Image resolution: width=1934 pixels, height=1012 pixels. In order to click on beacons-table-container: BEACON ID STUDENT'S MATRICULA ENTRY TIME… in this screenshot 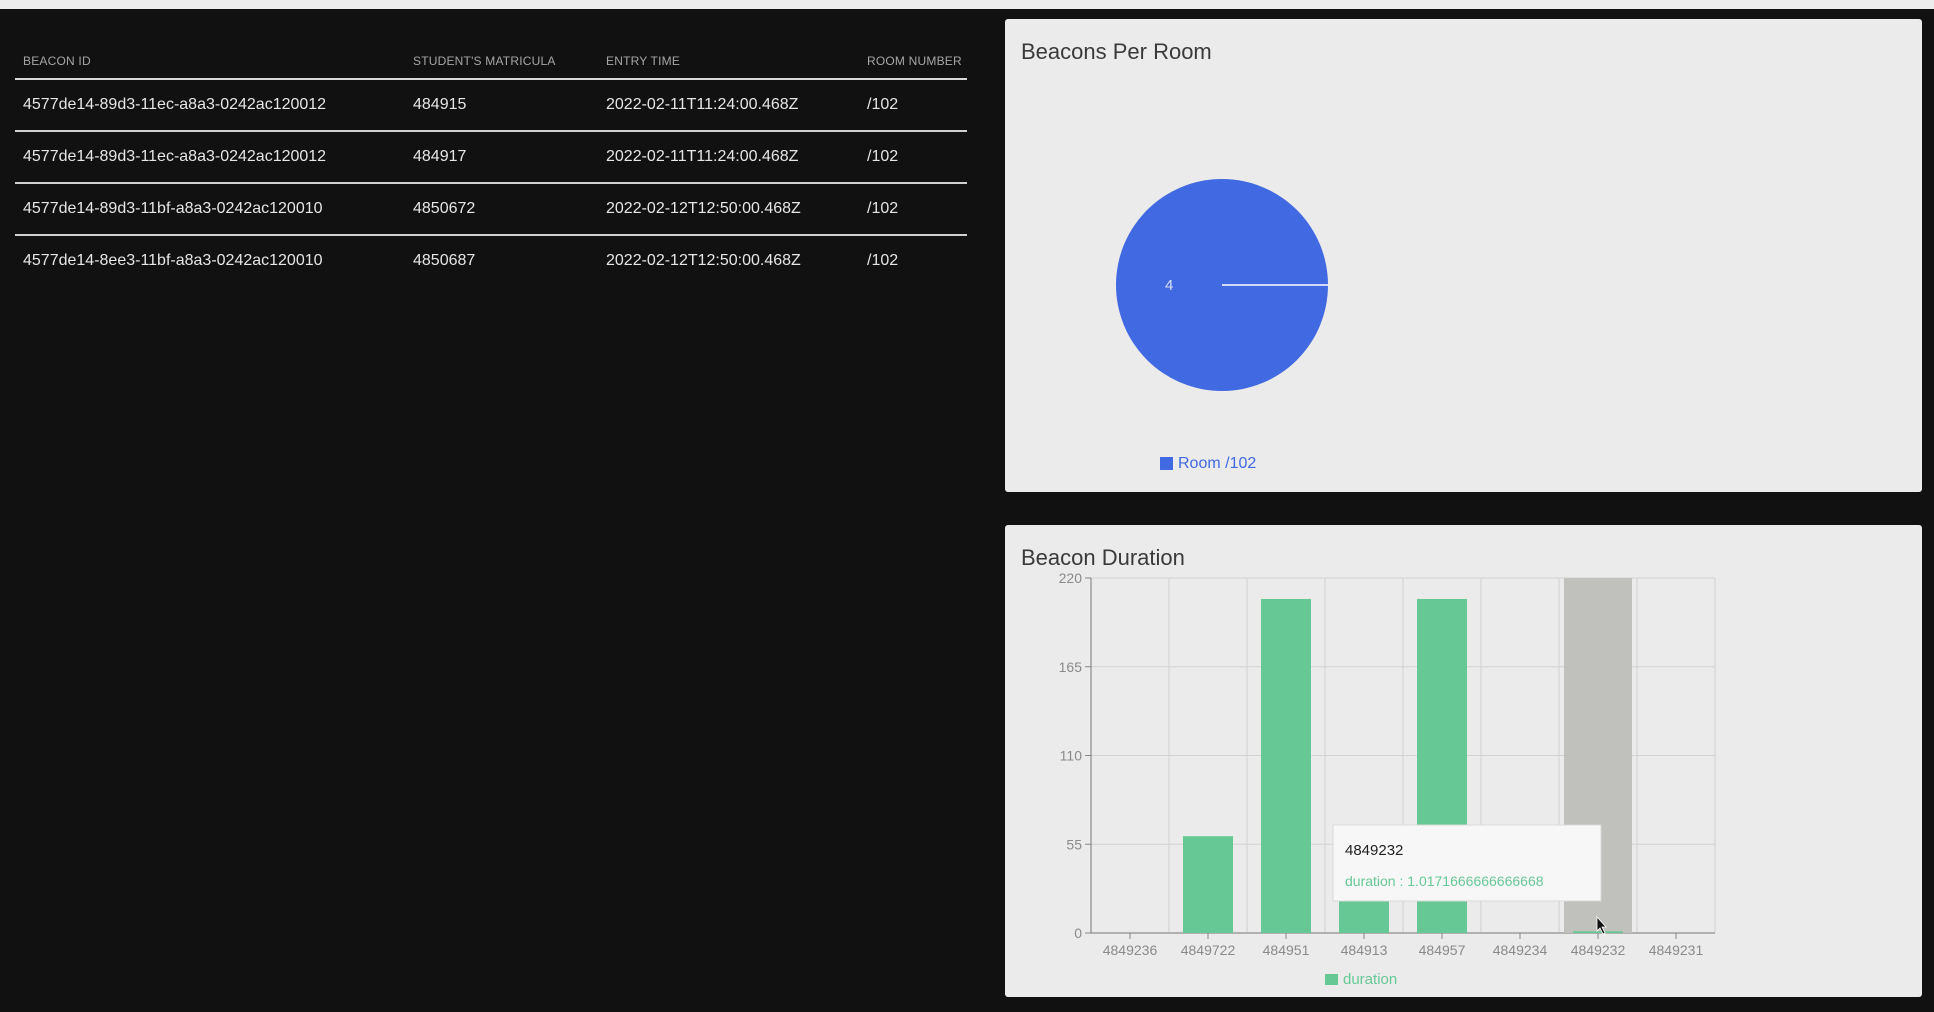, I will do `click(491, 163)`.